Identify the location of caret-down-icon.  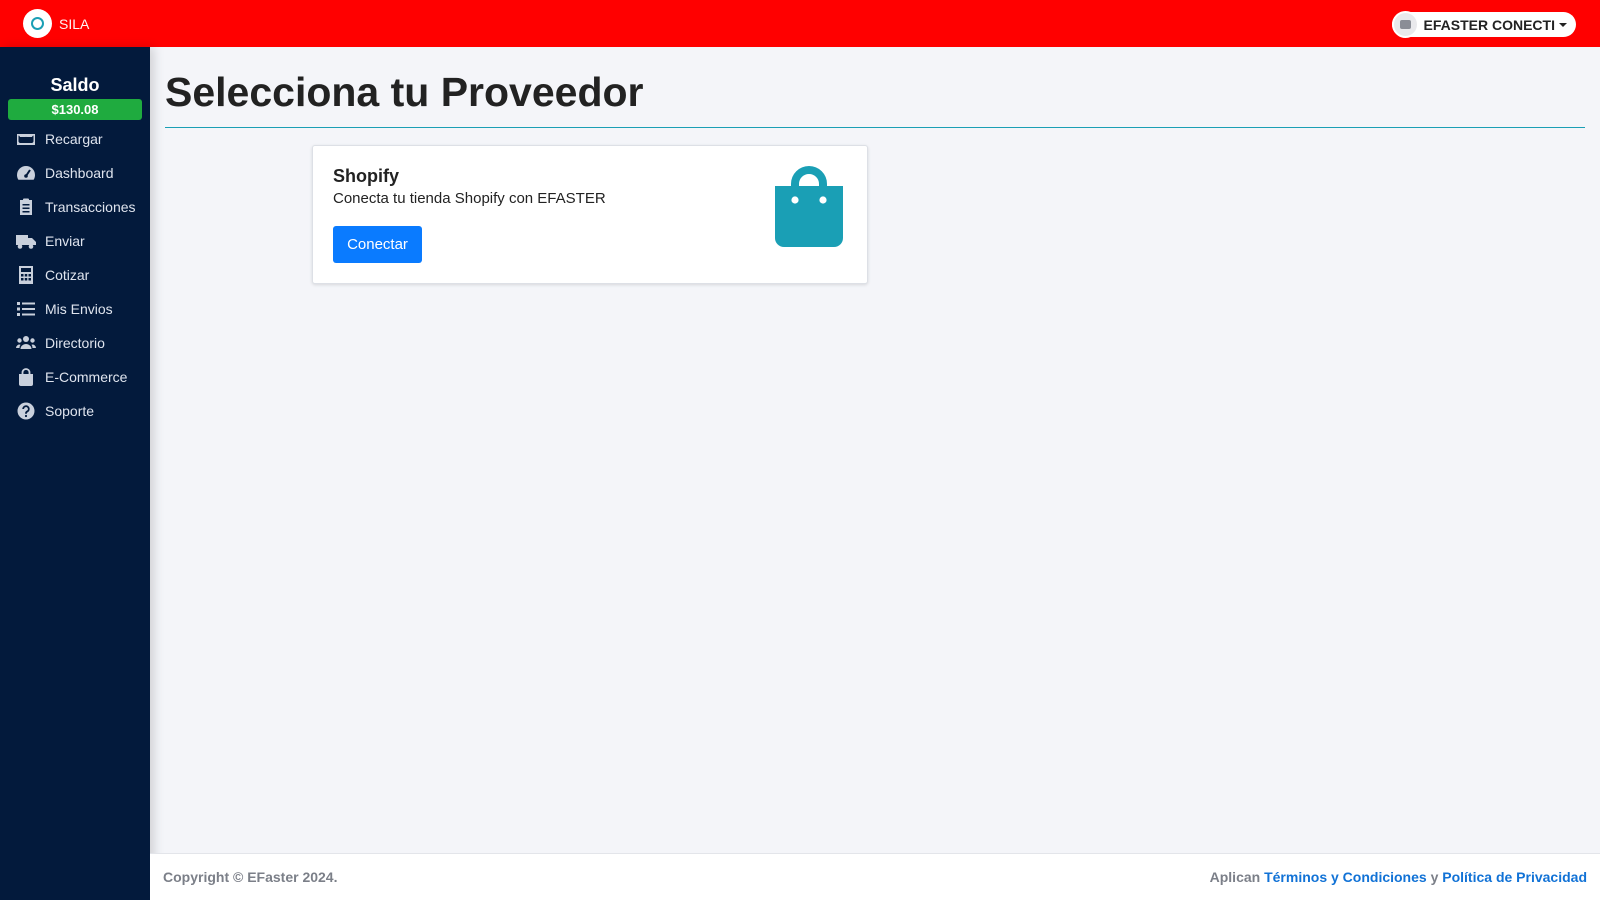
(1563, 24).